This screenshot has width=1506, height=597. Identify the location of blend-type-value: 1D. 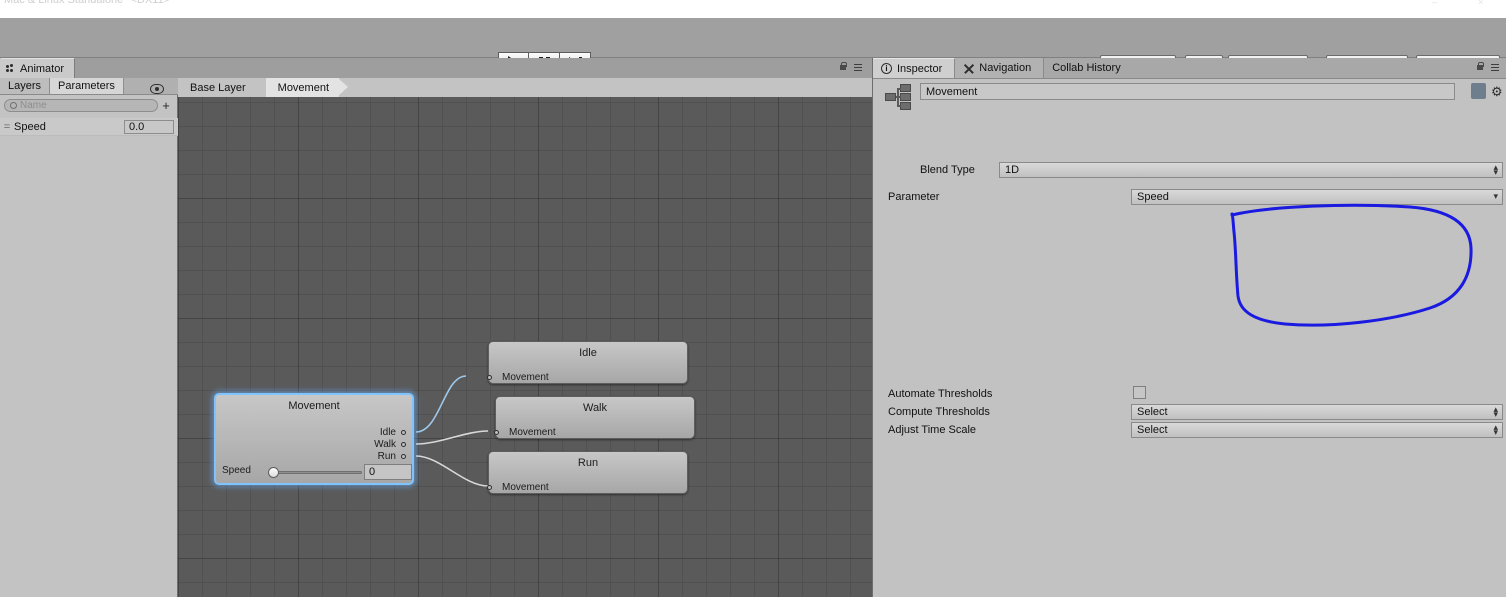
(1012, 170).